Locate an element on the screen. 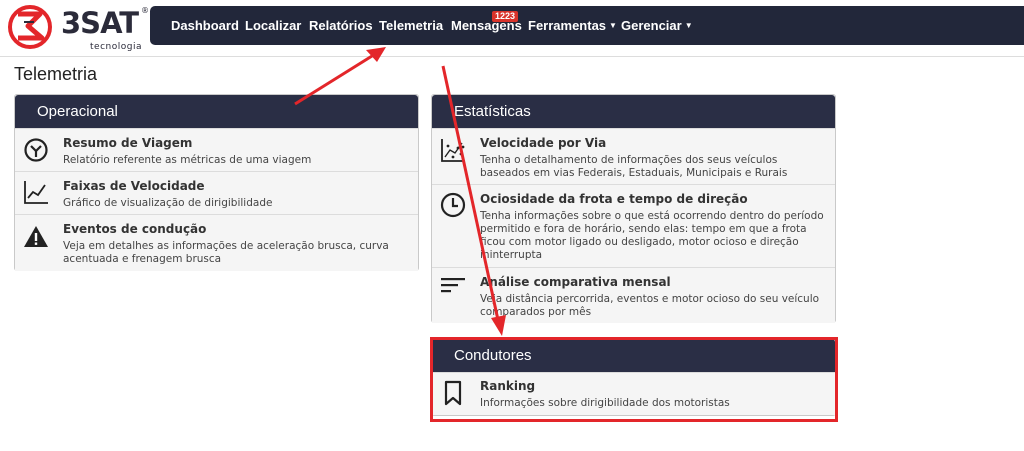 This screenshot has height=451, width=1024. nav-ferramentas-label: Ferramentas is located at coordinates (567, 25).